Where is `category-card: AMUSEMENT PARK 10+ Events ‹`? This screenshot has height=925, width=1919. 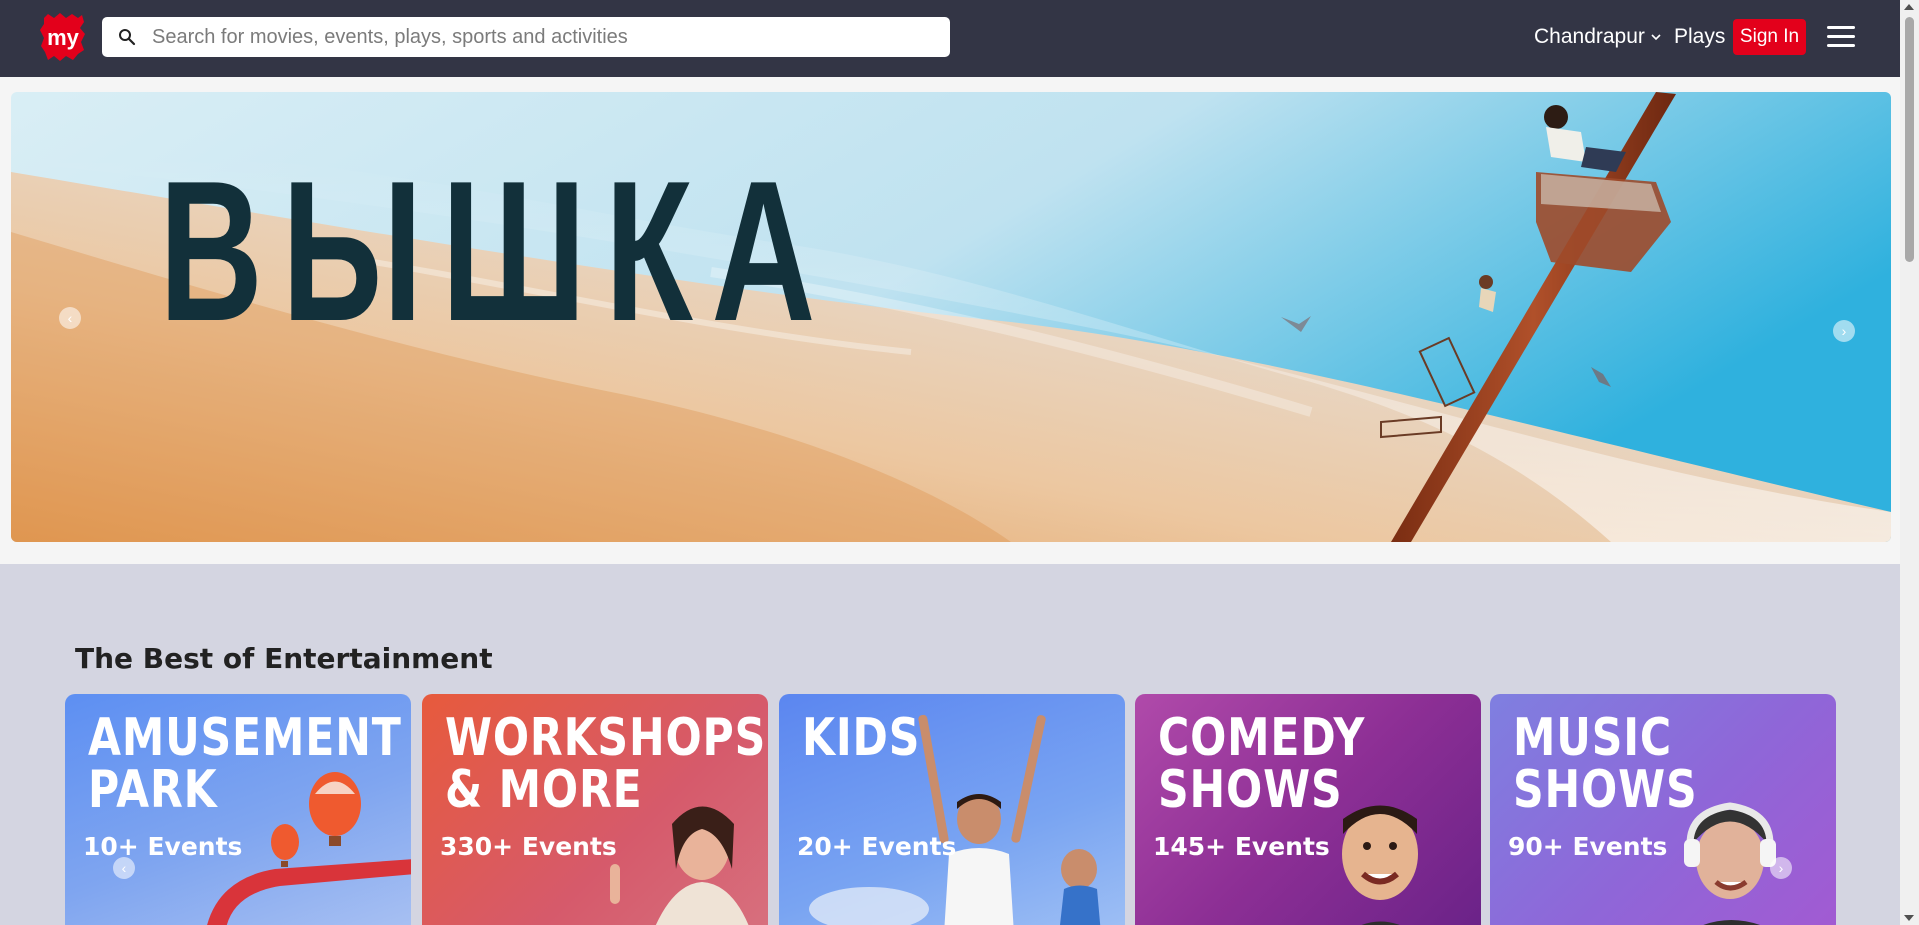
category-card: AMUSEMENT PARK 10+ Events ‹ is located at coordinates (238, 809).